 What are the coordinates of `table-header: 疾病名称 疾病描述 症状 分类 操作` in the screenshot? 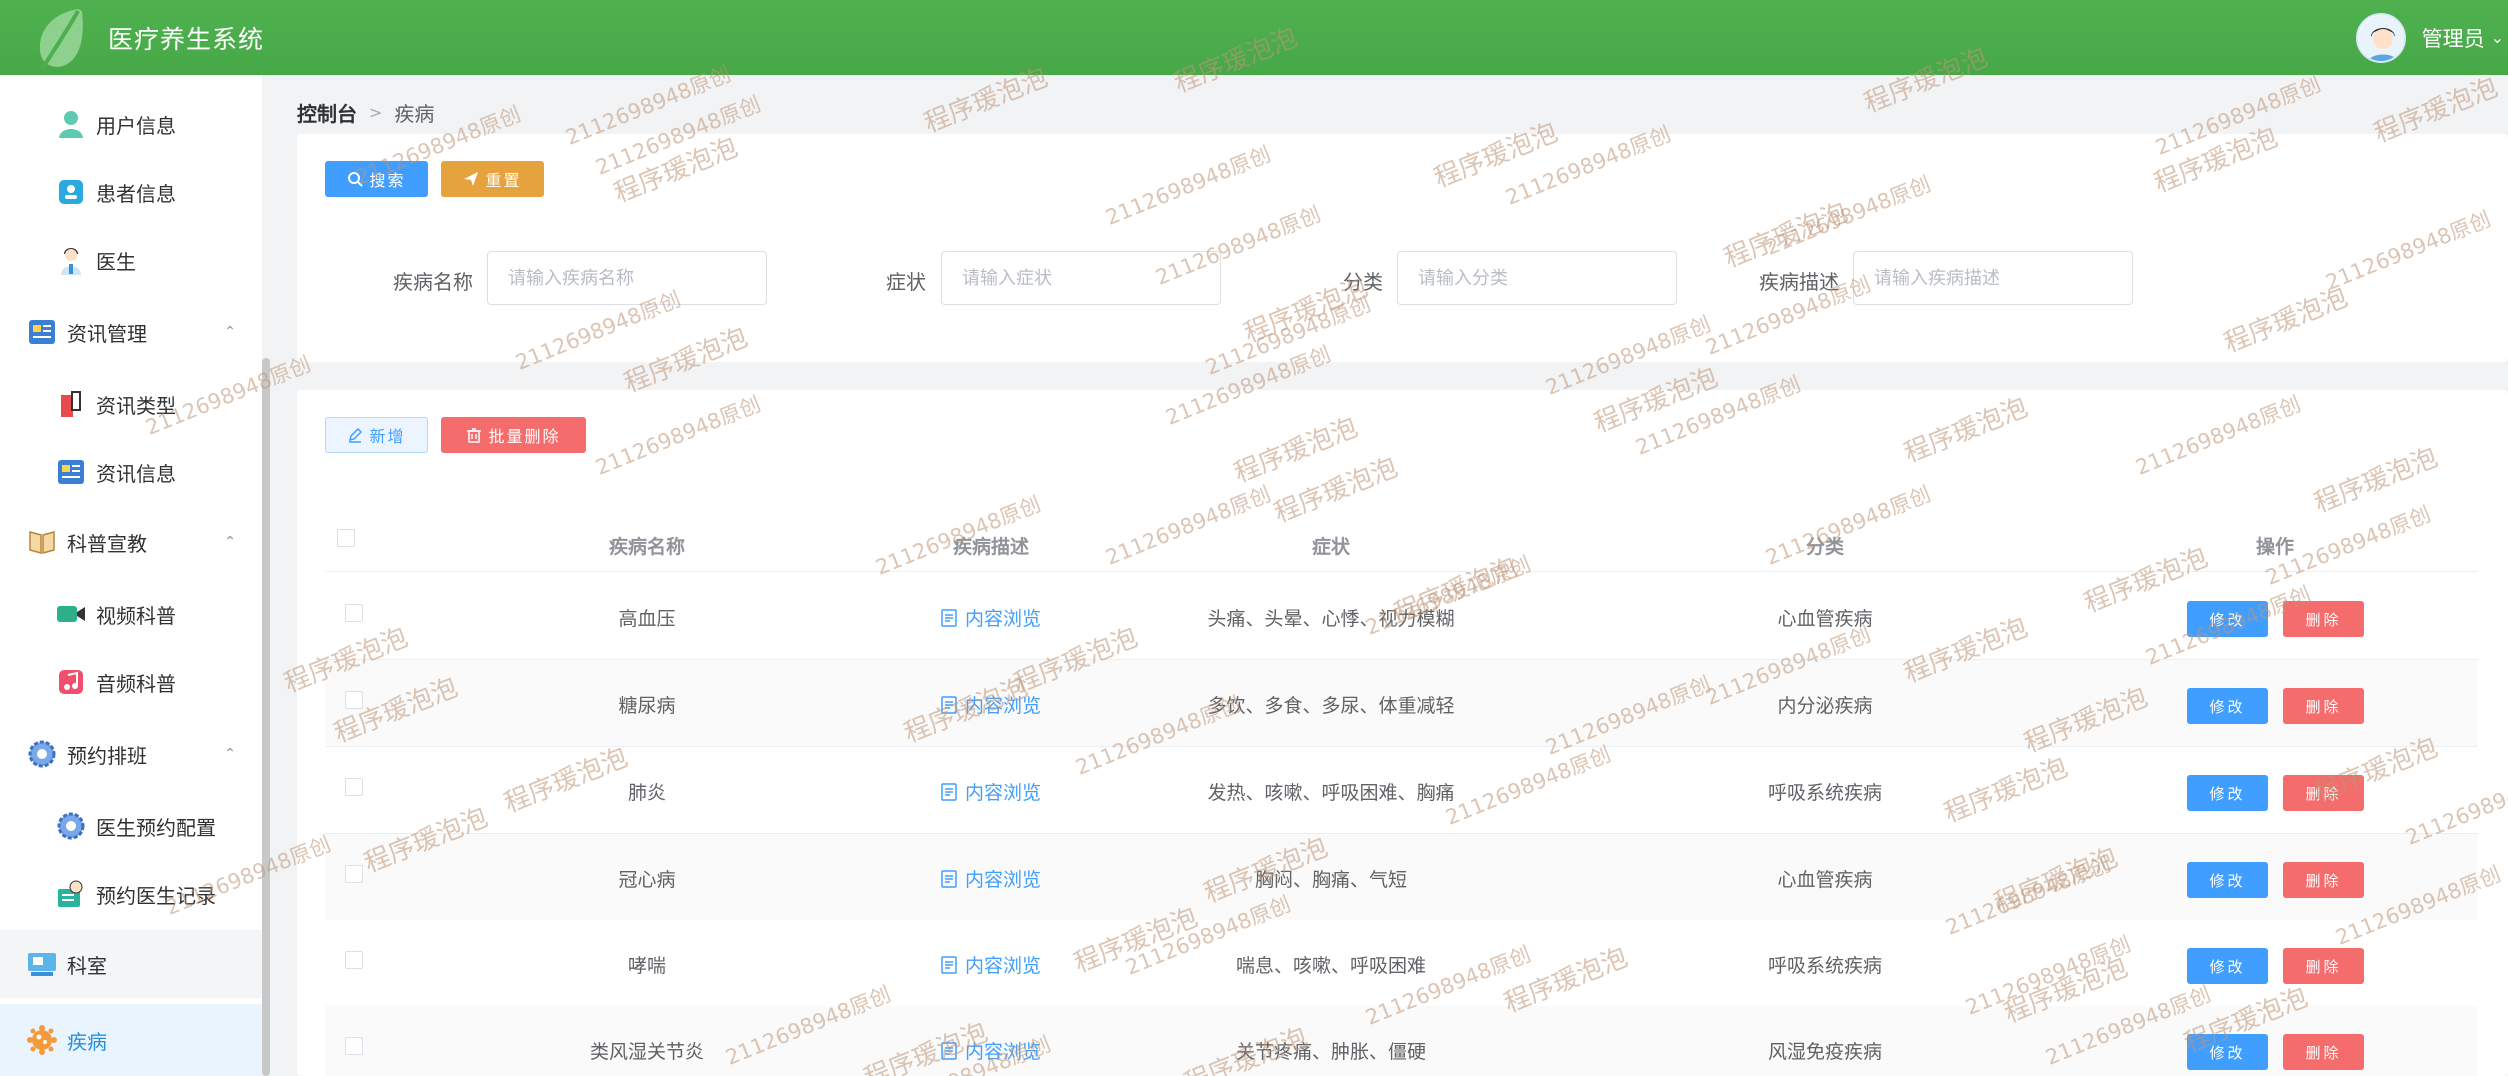 It's located at (1401, 544).